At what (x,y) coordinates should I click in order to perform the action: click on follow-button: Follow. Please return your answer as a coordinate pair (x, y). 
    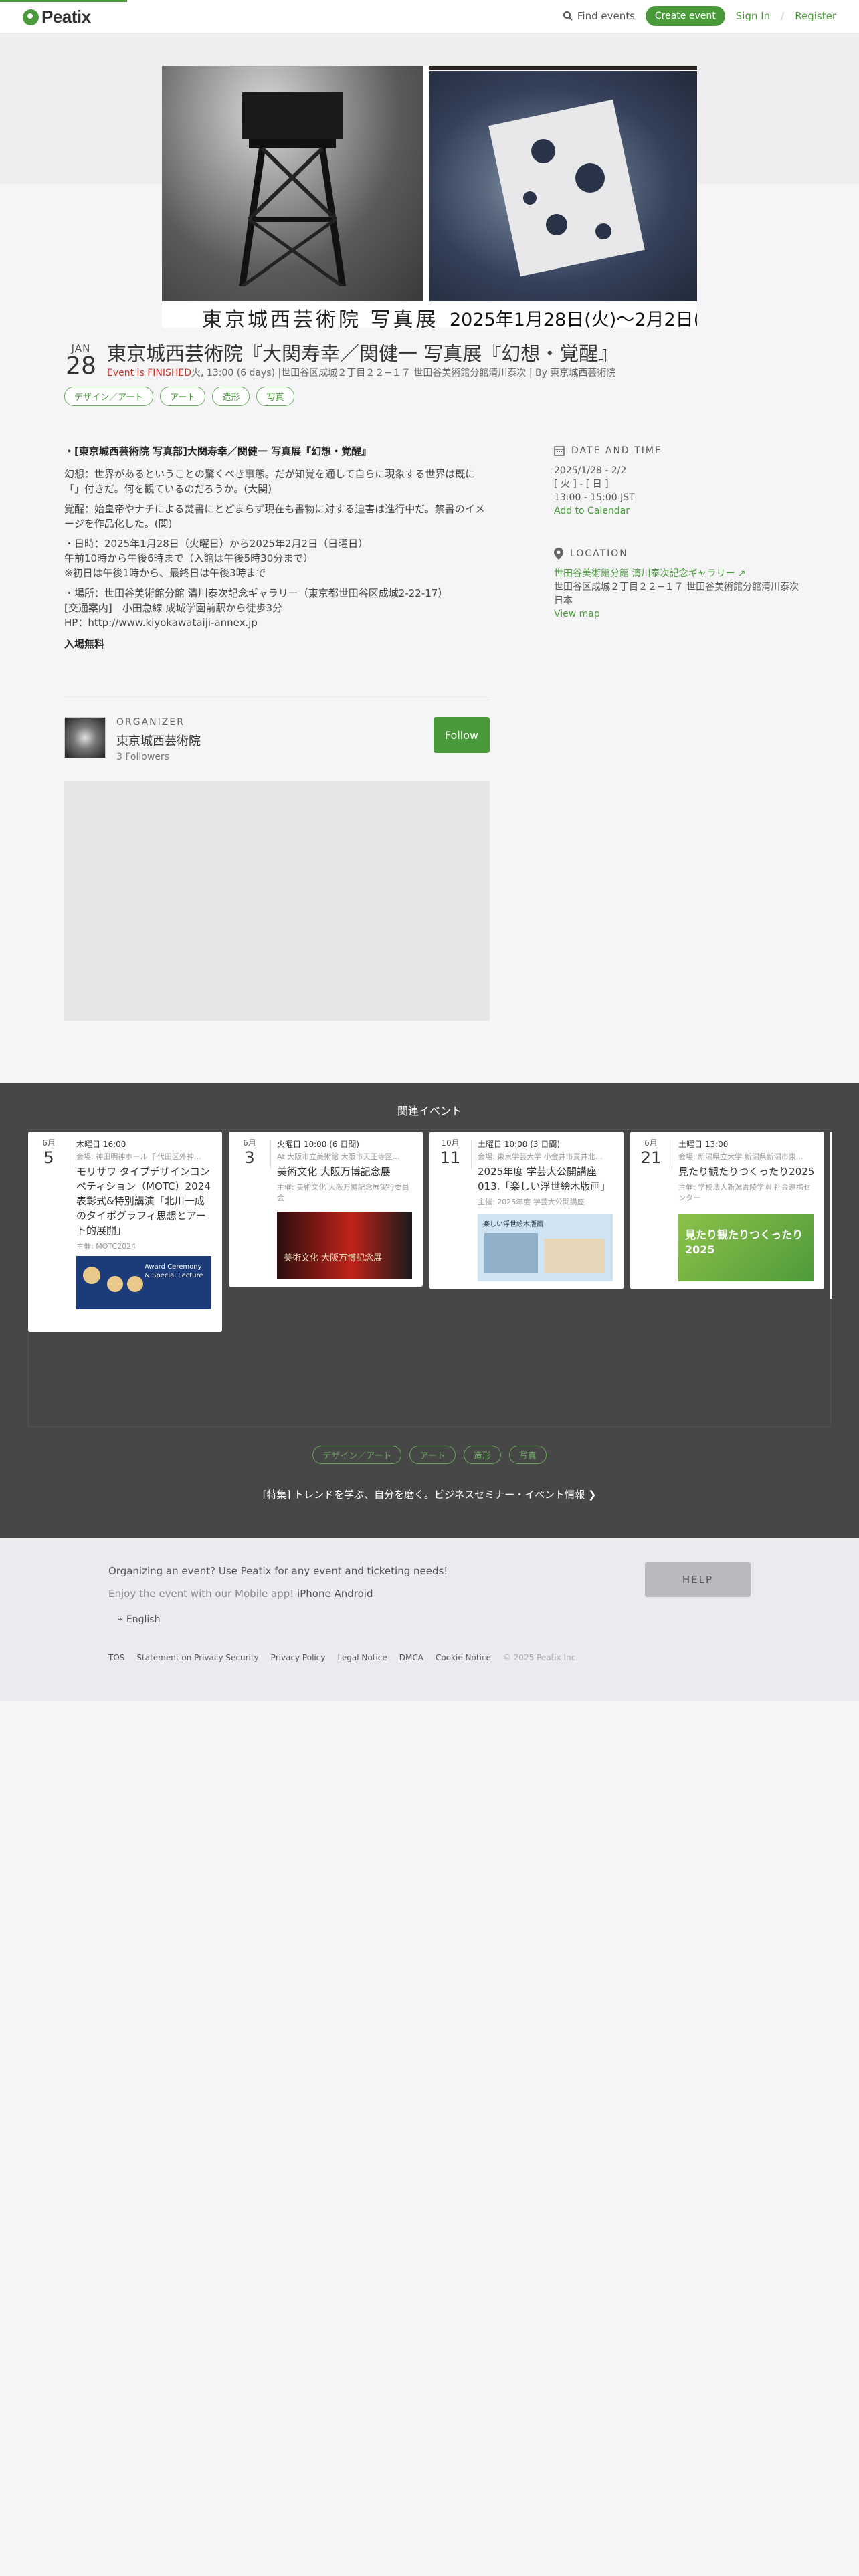
    Looking at the image, I should click on (462, 735).